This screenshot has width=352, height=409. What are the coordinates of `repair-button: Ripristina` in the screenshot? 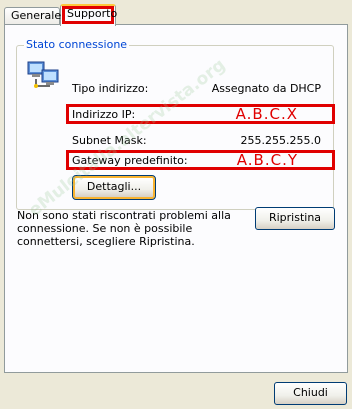 It's located at (295, 218).